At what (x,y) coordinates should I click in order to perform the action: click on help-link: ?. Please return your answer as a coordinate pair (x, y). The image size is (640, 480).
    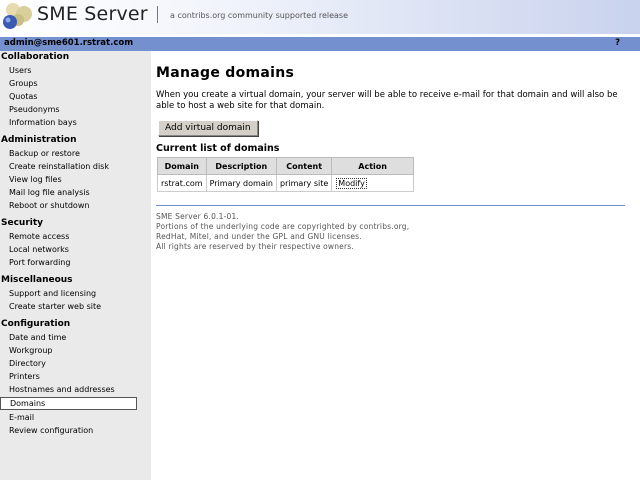
    Looking at the image, I should click on (617, 43).